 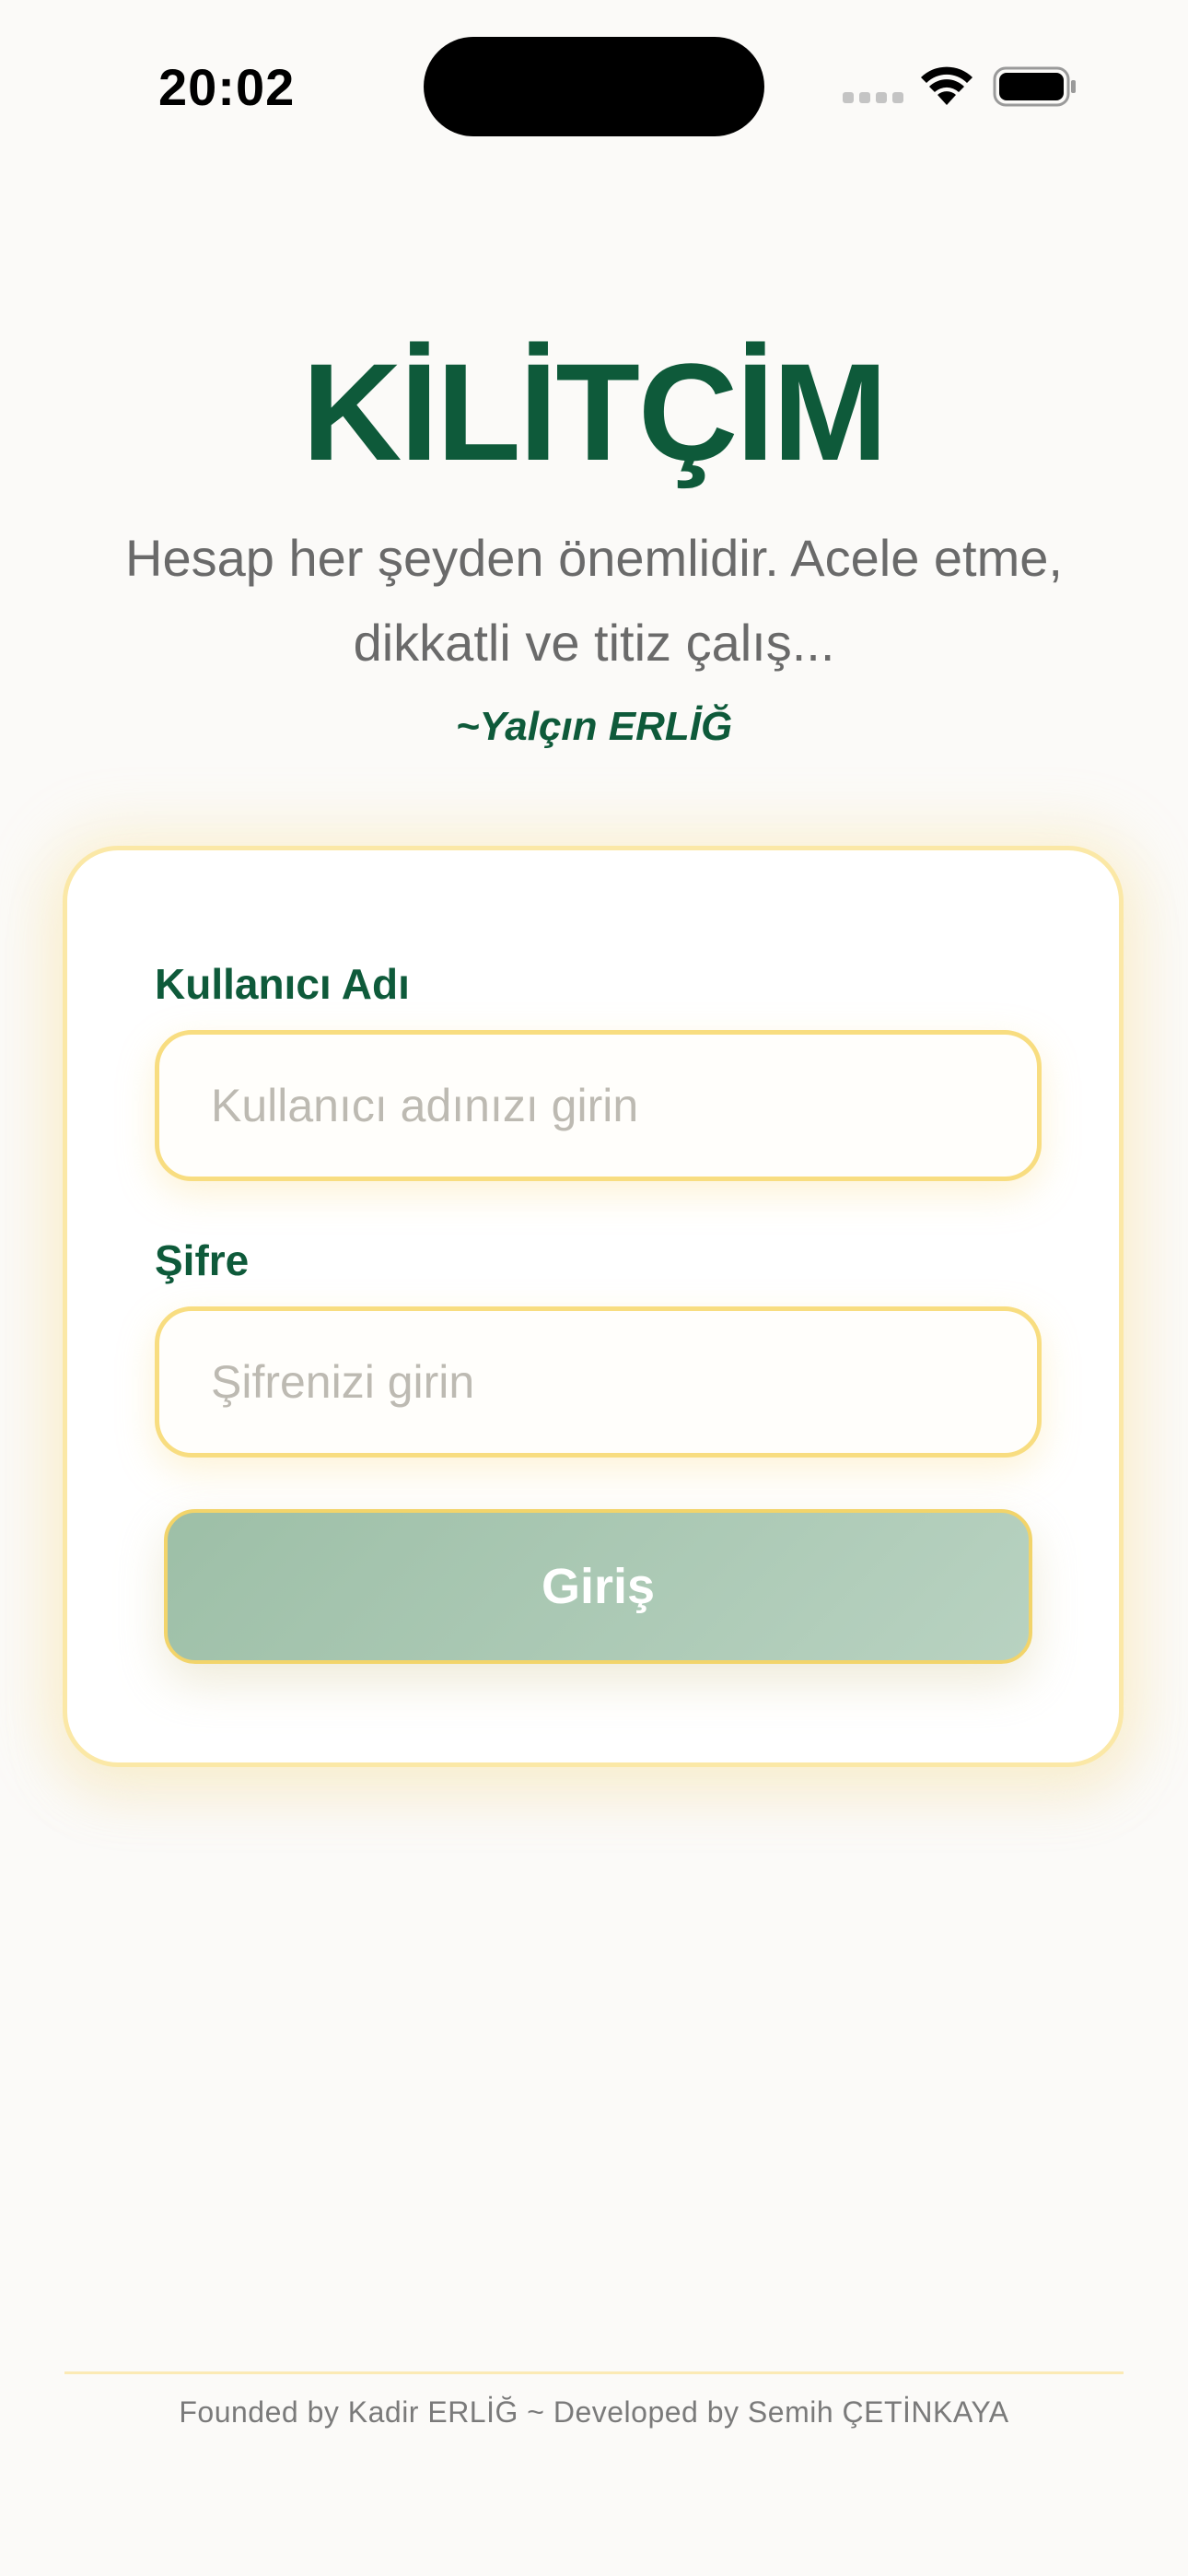 What do you see at coordinates (227, 87) in the screenshot?
I see `status-time: 20:02` at bounding box center [227, 87].